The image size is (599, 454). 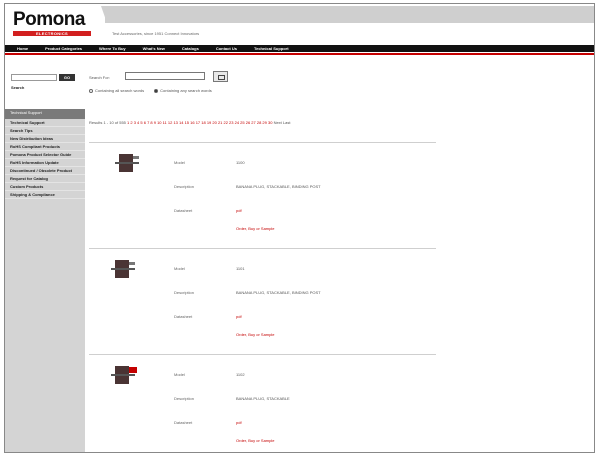 What do you see at coordinates (45, 131) in the screenshot?
I see `sidebar-item-search-tips: Search Tips` at bounding box center [45, 131].